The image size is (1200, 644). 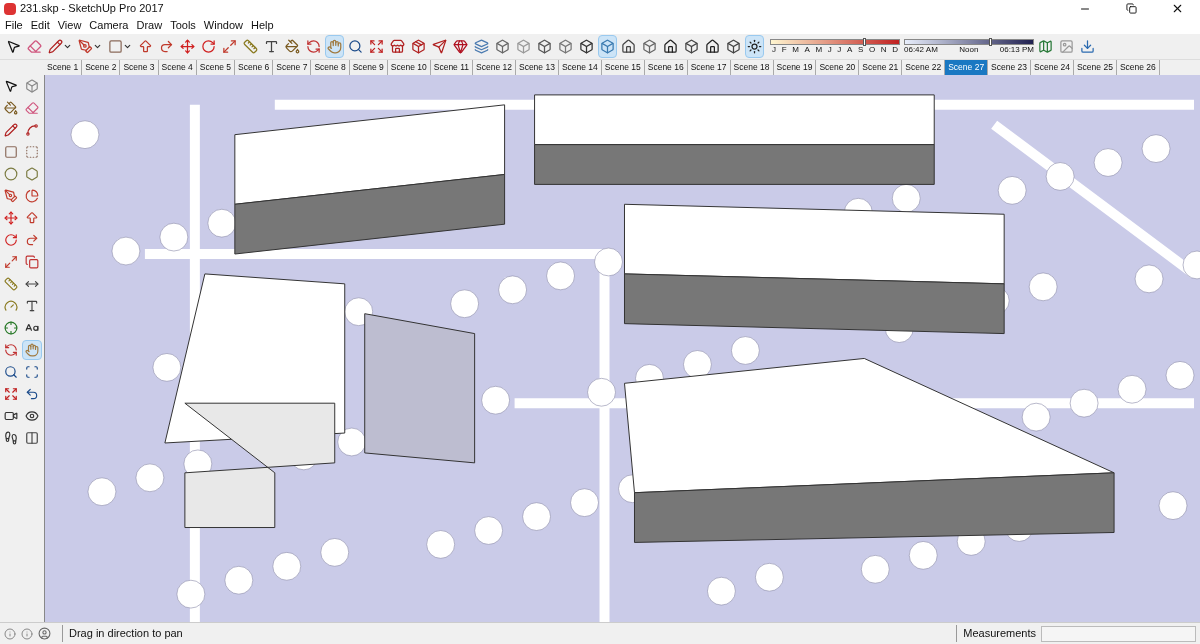 I want to click on scene-tab: Scene 21, so click(x=881, y=67).